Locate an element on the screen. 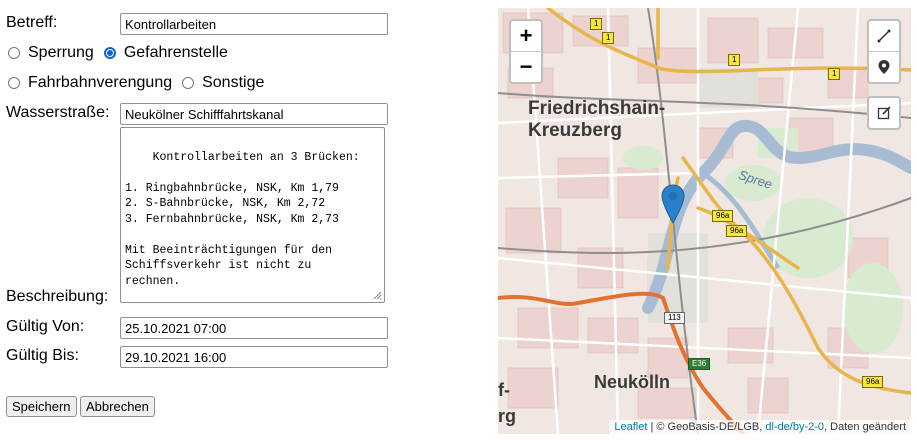 The height and width of the screenshot is (440, 917). type-radio-row-1: Sperrung Gefahrenstelle is located at coordinates (123, 53).